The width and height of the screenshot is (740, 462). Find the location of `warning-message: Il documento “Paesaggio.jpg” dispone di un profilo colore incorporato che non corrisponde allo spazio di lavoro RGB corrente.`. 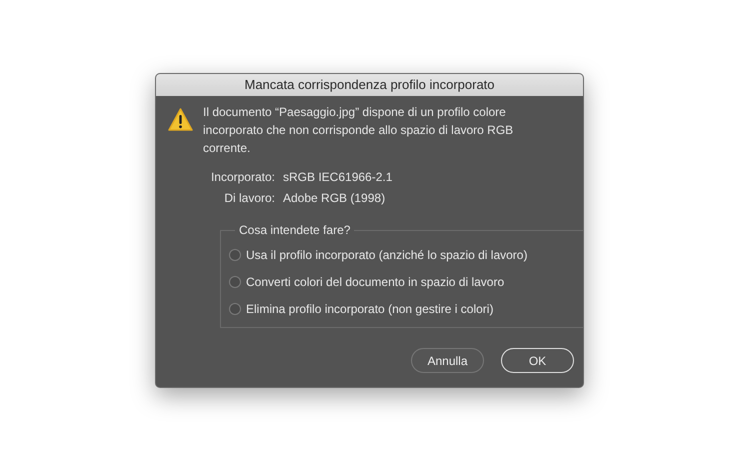

warning-message: Il documento “Paesaggio.jpg” dispone di un profilo colore incorporato che non corrisponde allo spazio di lavoro RGB corrente. is located at coordinates (358, 130).